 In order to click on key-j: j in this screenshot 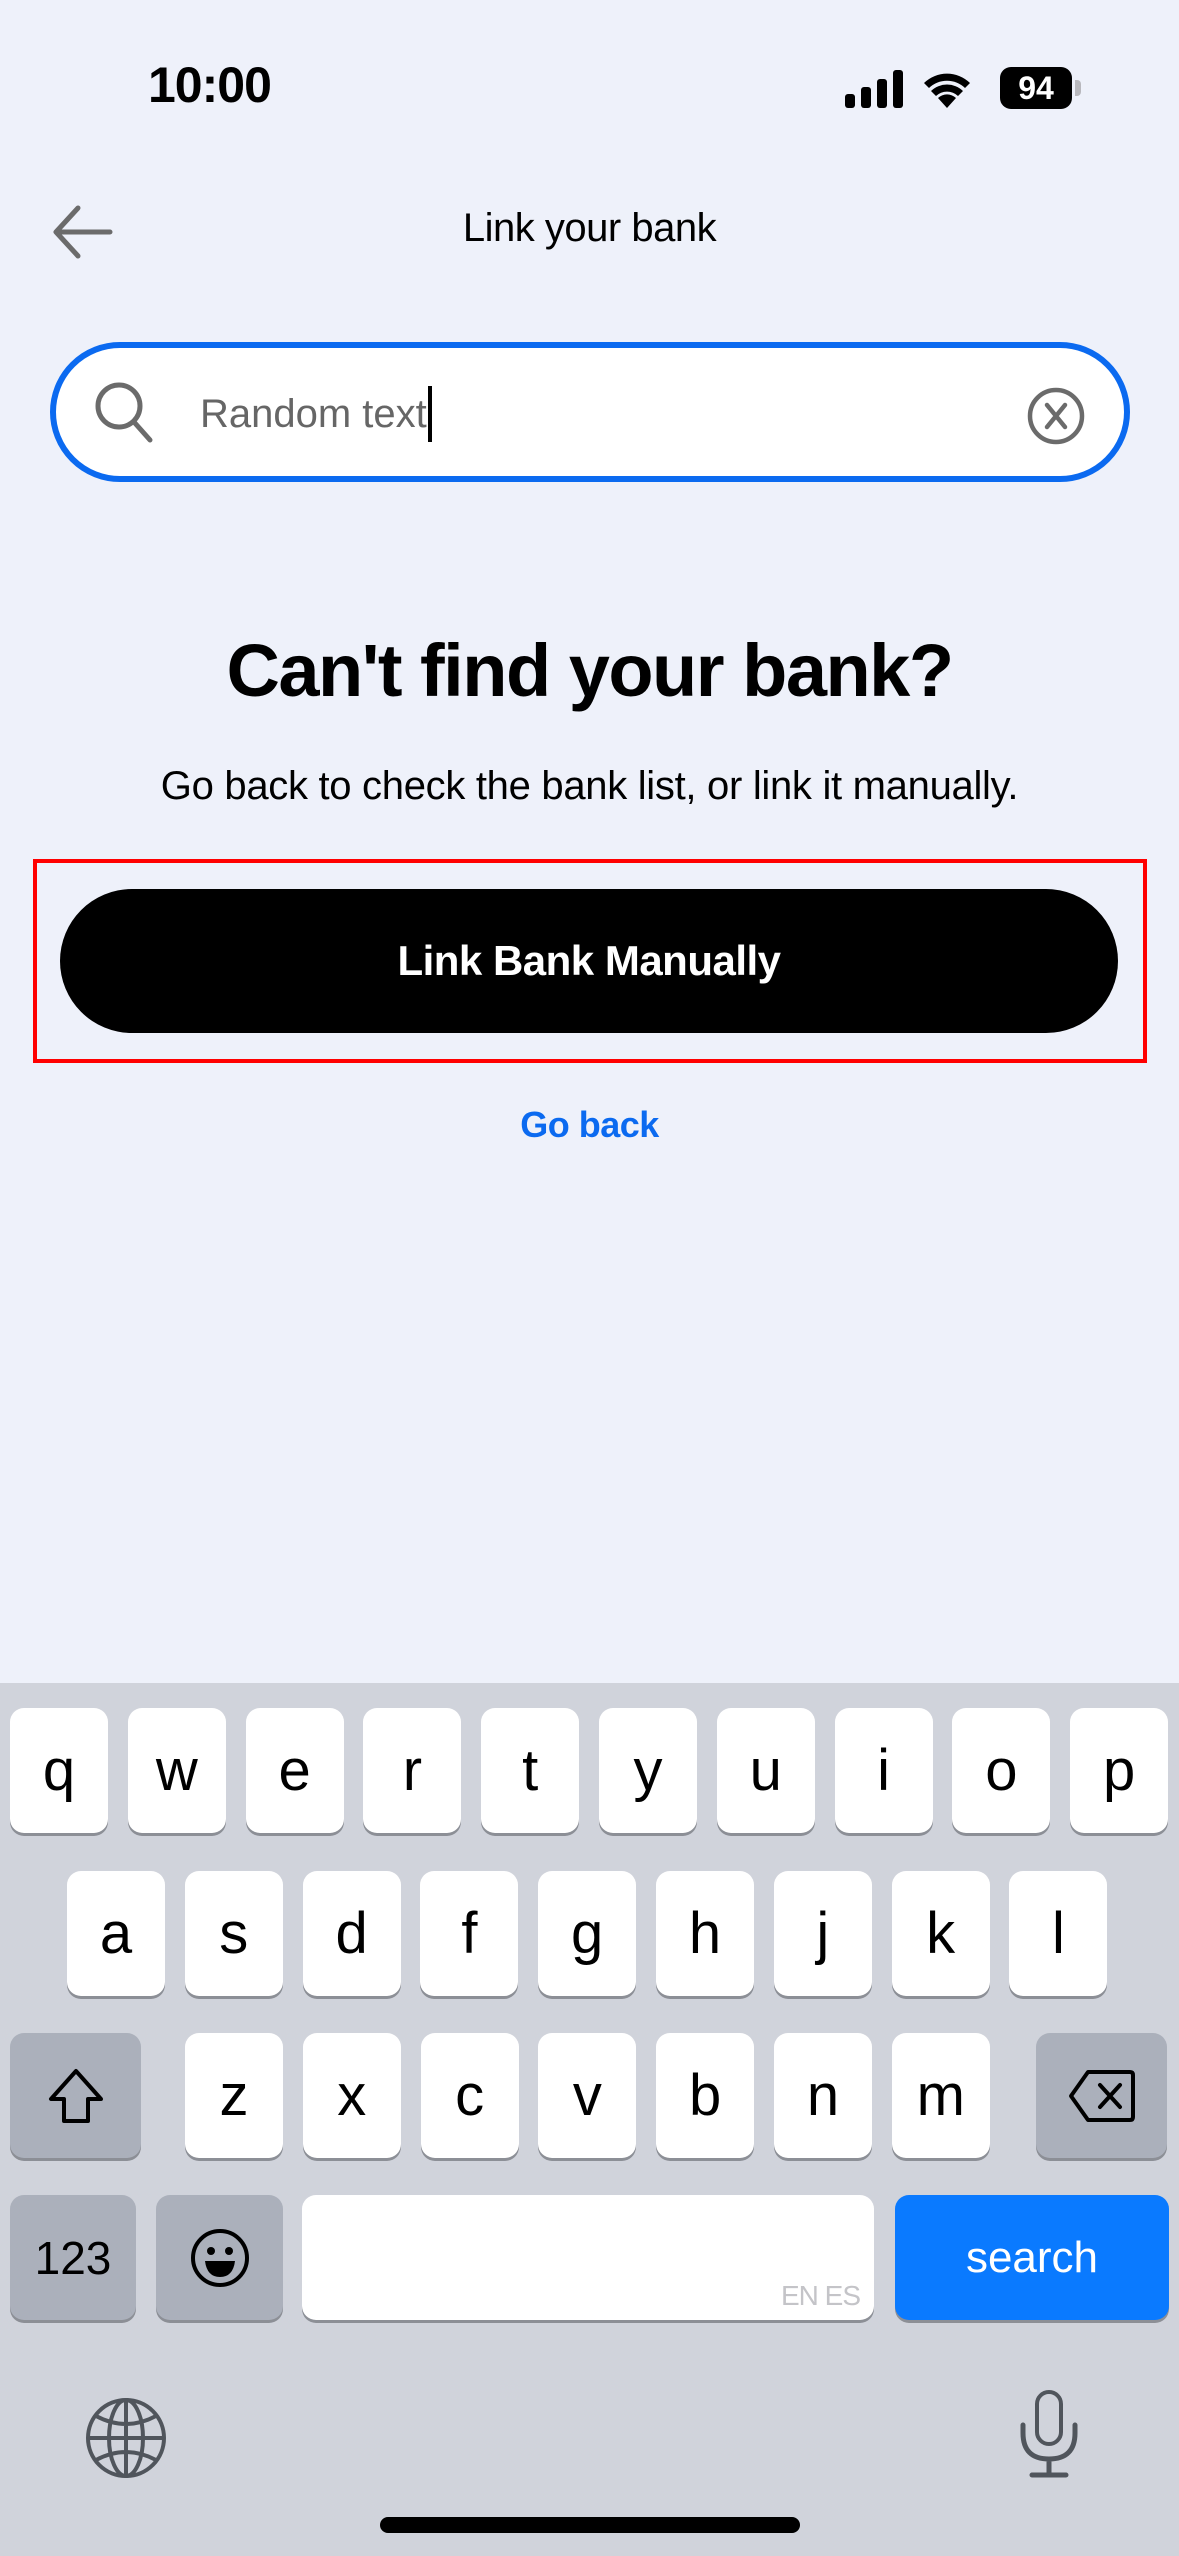, I will do `click(822, 1933)`.